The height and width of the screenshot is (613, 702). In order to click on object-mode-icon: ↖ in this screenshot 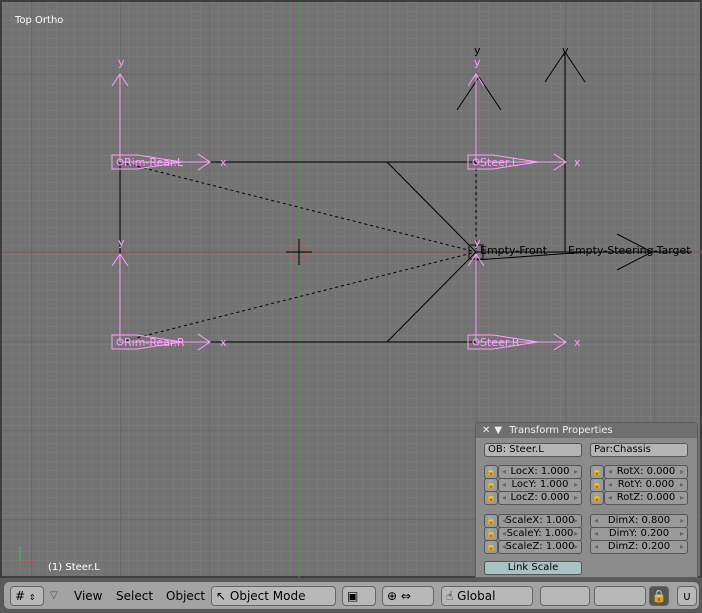, I will do `click(221, 596)`.